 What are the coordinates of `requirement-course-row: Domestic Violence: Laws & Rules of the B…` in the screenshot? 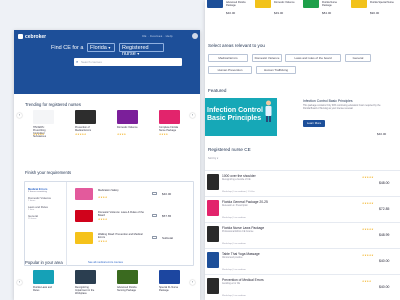 It's located at (132, 216).